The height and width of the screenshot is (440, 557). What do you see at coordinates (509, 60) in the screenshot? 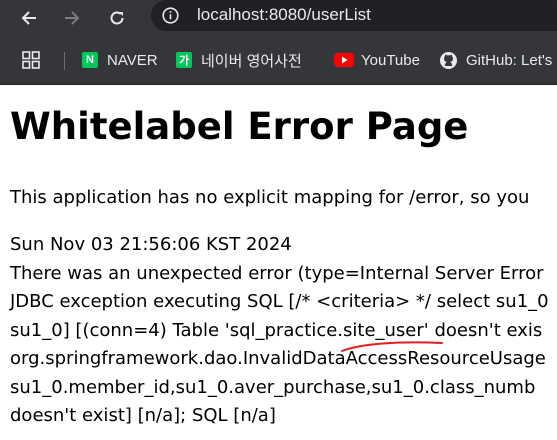
I see `bookmark-label: GitHub: Let's` at bounding box center [509, 60].